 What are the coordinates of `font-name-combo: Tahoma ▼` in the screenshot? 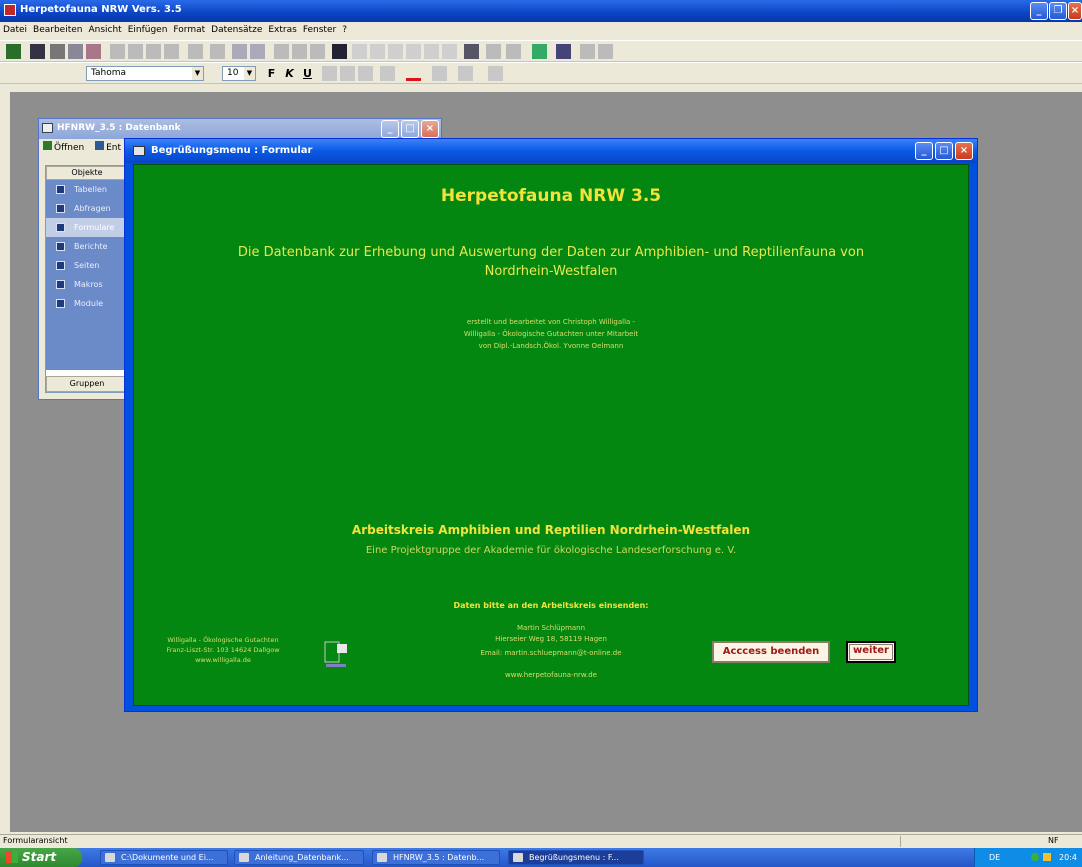 It's located at (145, 73).